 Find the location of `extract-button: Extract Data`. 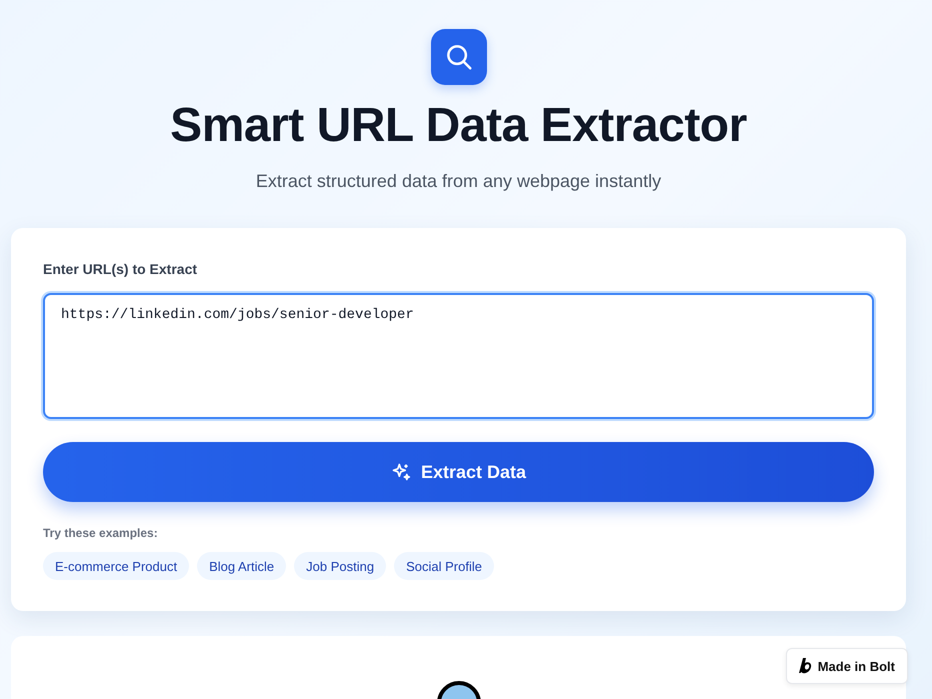

extract-button: Extract Data is located at coordinates (458, 472).